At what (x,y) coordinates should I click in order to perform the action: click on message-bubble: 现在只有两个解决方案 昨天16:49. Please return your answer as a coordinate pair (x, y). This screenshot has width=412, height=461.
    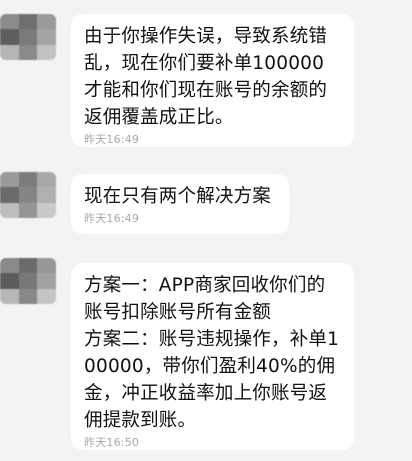
    Looking at the image, I should click on (180, 204).